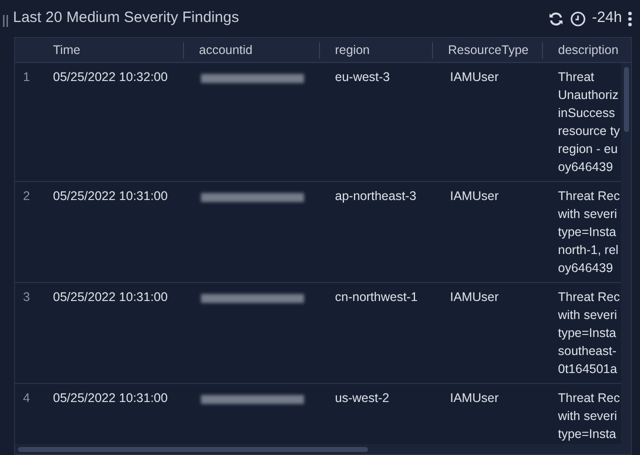 Image resolution: width=640 pixels, height=455 pixels. What do you see at coordinates (586, 113) in the screenshot?
I see `description-line: inSuccess` at bounding box center [586, 113].